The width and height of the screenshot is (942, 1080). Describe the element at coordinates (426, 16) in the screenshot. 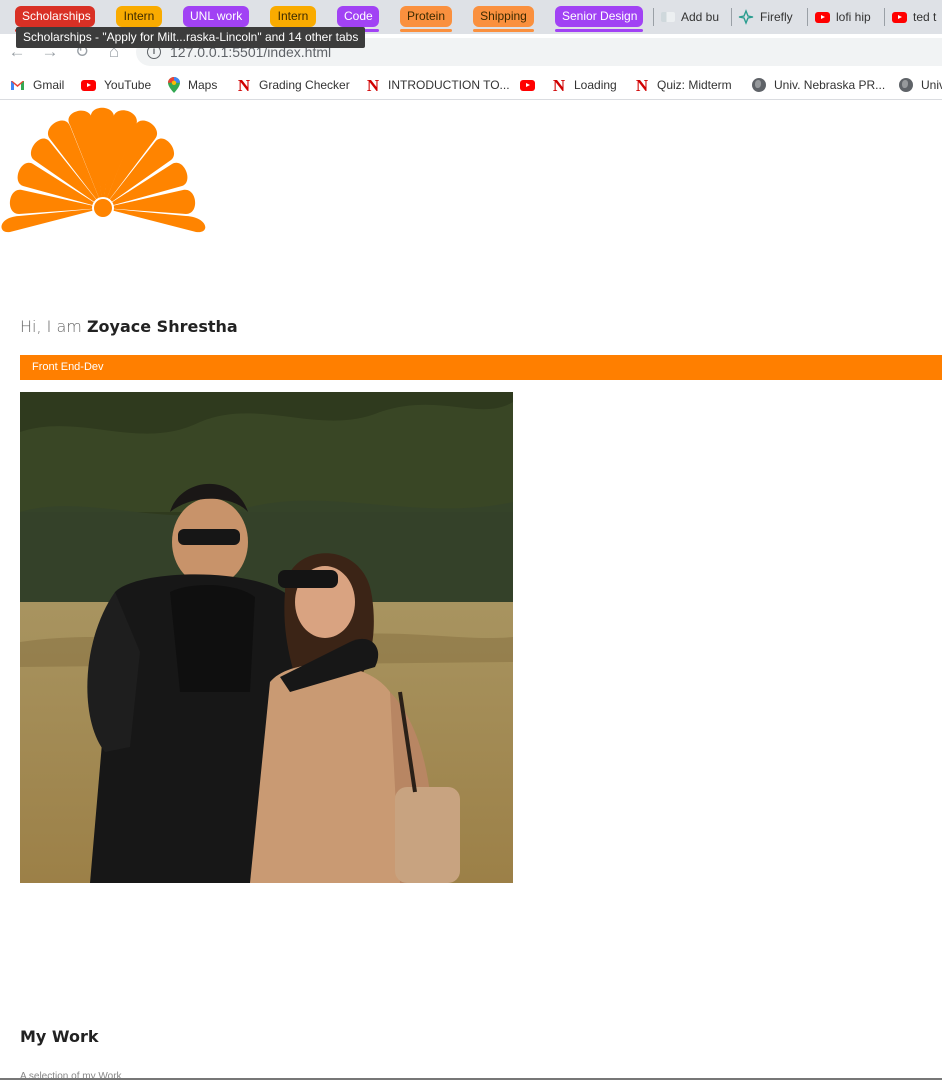

I see `tab-group-label: Protein` at that location.